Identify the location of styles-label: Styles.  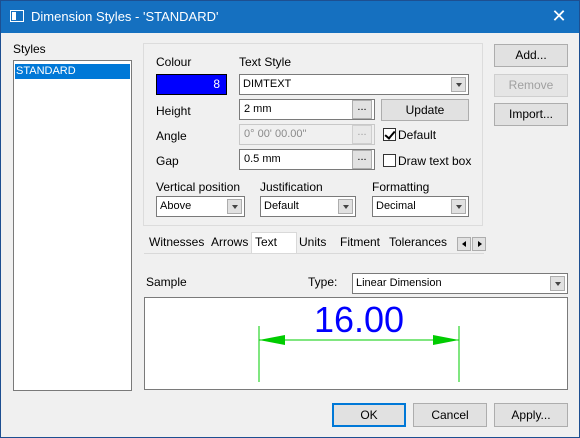
(29, 49).